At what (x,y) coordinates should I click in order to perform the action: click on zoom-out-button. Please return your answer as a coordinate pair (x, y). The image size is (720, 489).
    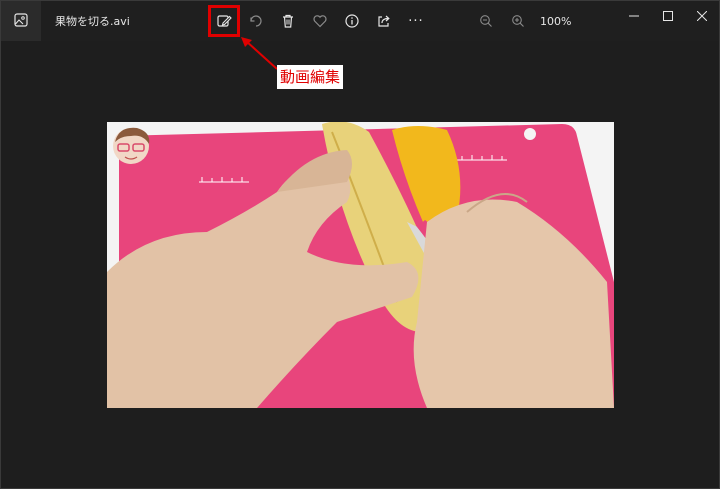
    Looking at the image, I should click on (486, 21).